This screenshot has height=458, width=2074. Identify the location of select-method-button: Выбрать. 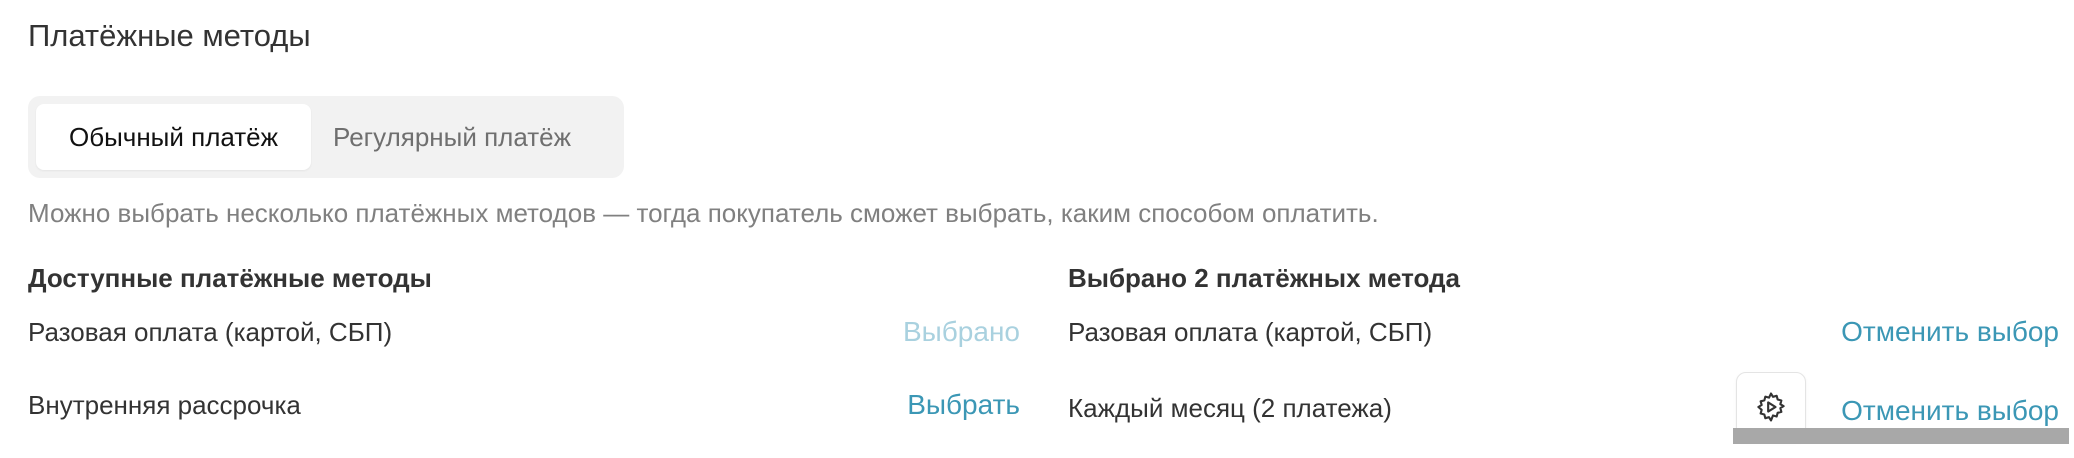
(963, 405).